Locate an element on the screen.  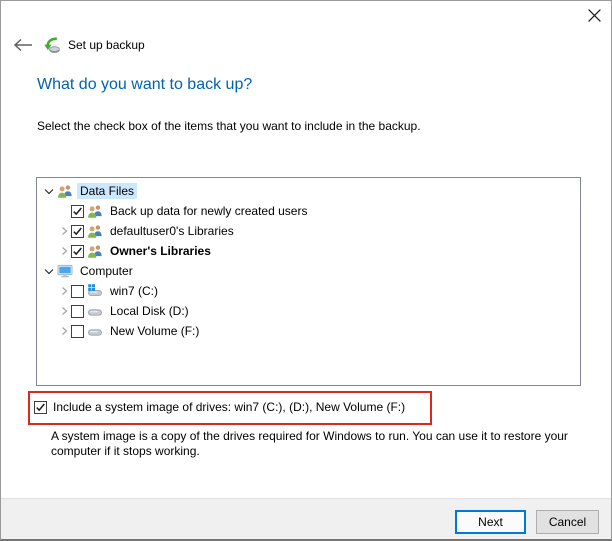
tree-item-local-disk-d: Local Disk (D:) is located at coordinates (308, 311).